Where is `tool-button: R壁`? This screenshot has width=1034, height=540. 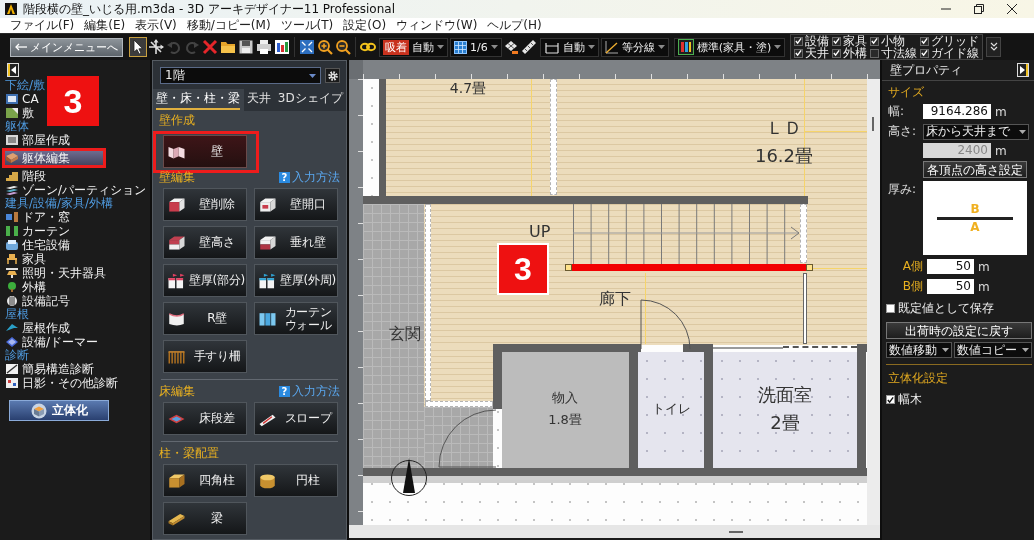 tool-button: R壁 is located at coordinates (205, 318).